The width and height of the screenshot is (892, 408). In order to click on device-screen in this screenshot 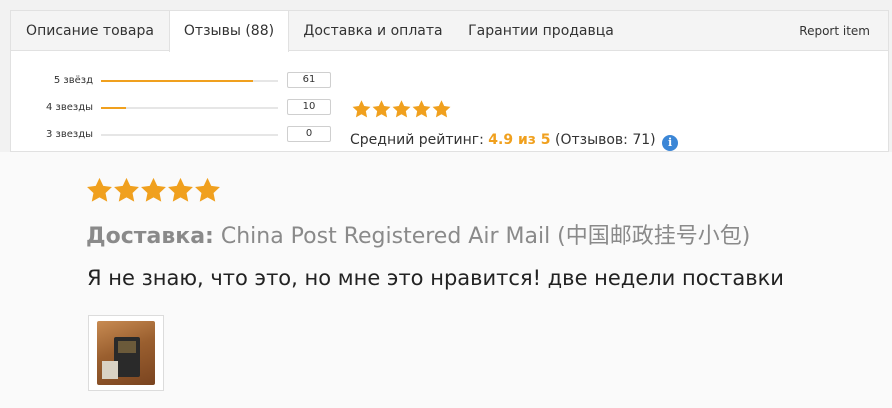, I will do `click(127, 347)`.